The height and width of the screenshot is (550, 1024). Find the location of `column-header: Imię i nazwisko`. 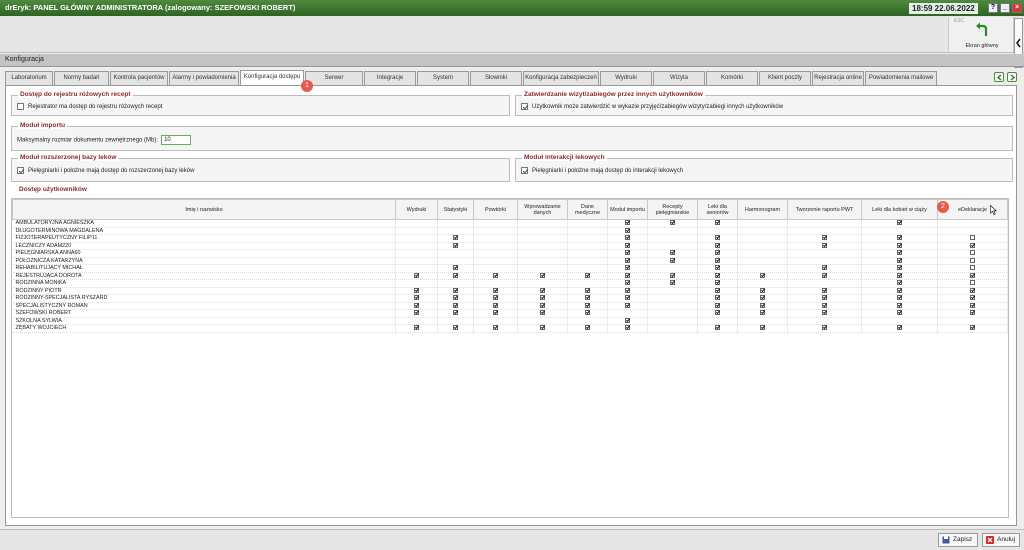

column-header: Imię i nazwisko is located at coordinates (204, 209).